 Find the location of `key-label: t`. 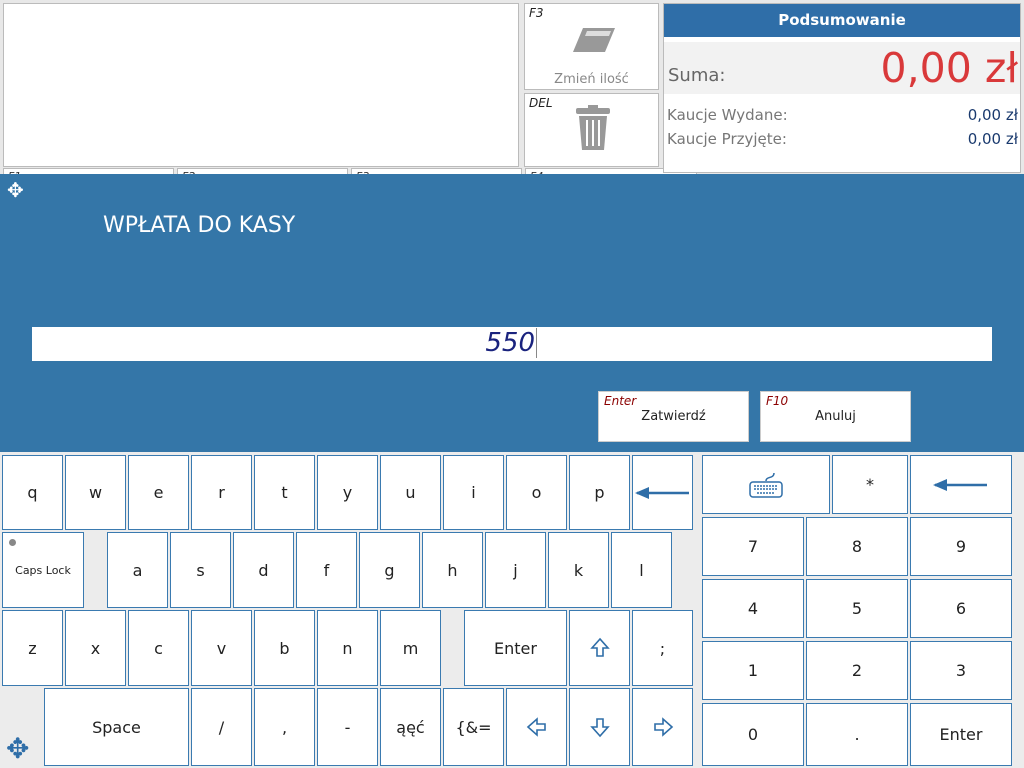

key-label: t is located at coordinates (284, 492).